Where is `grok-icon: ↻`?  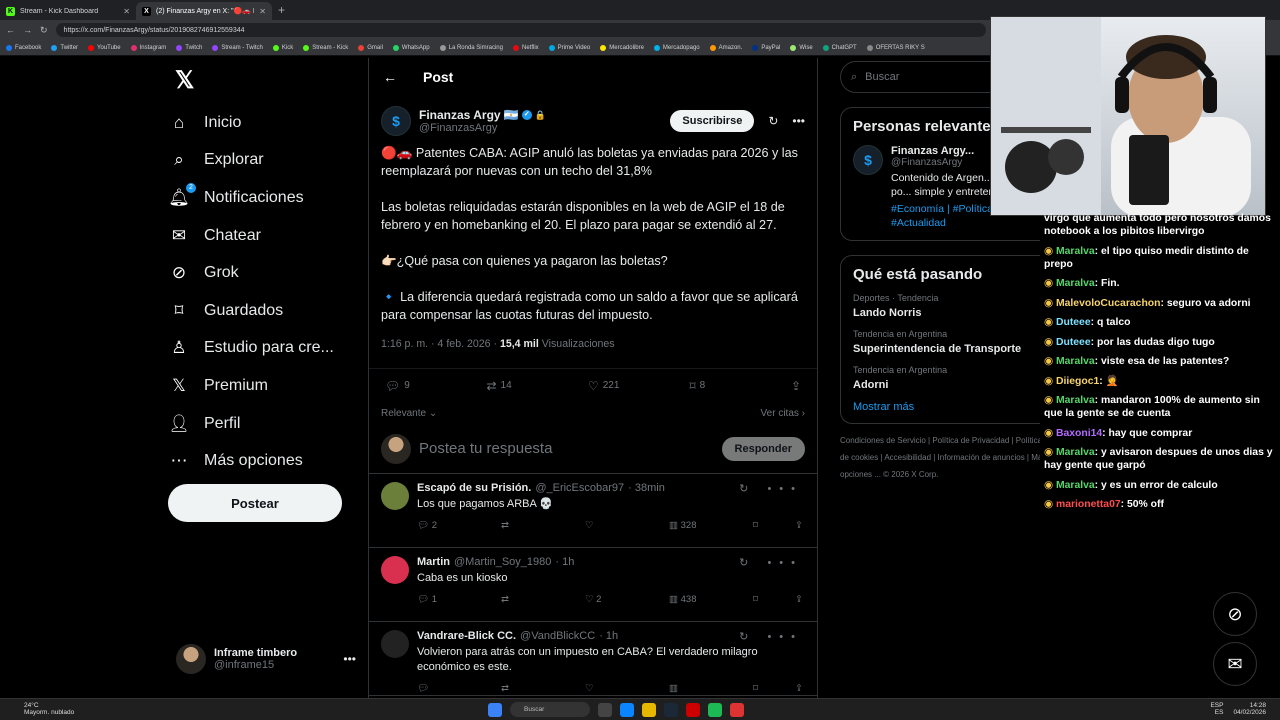
grok-icon: ↻ is located at coordinates (773, 121).